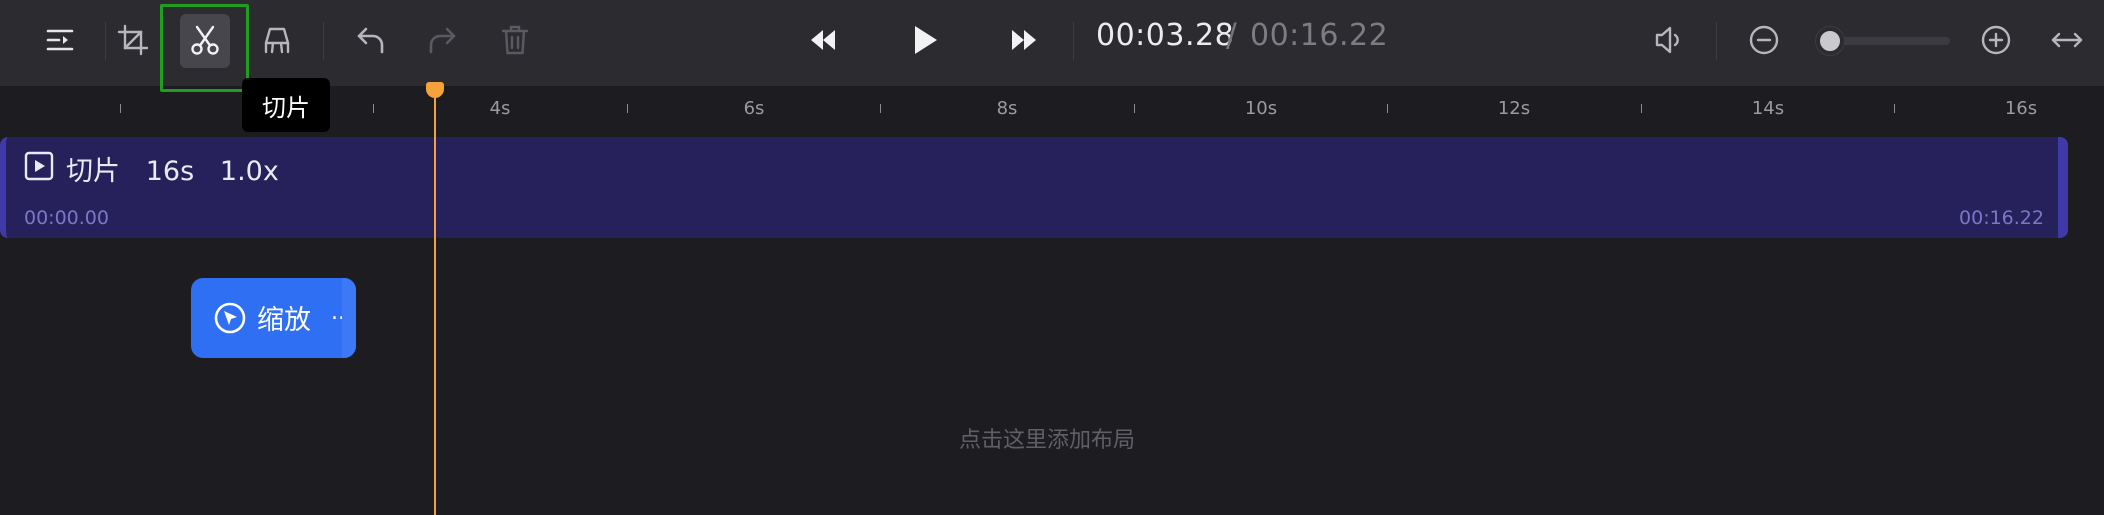  I want to click on clip-title: 切片 16s 1.0x, so click(172, 171).